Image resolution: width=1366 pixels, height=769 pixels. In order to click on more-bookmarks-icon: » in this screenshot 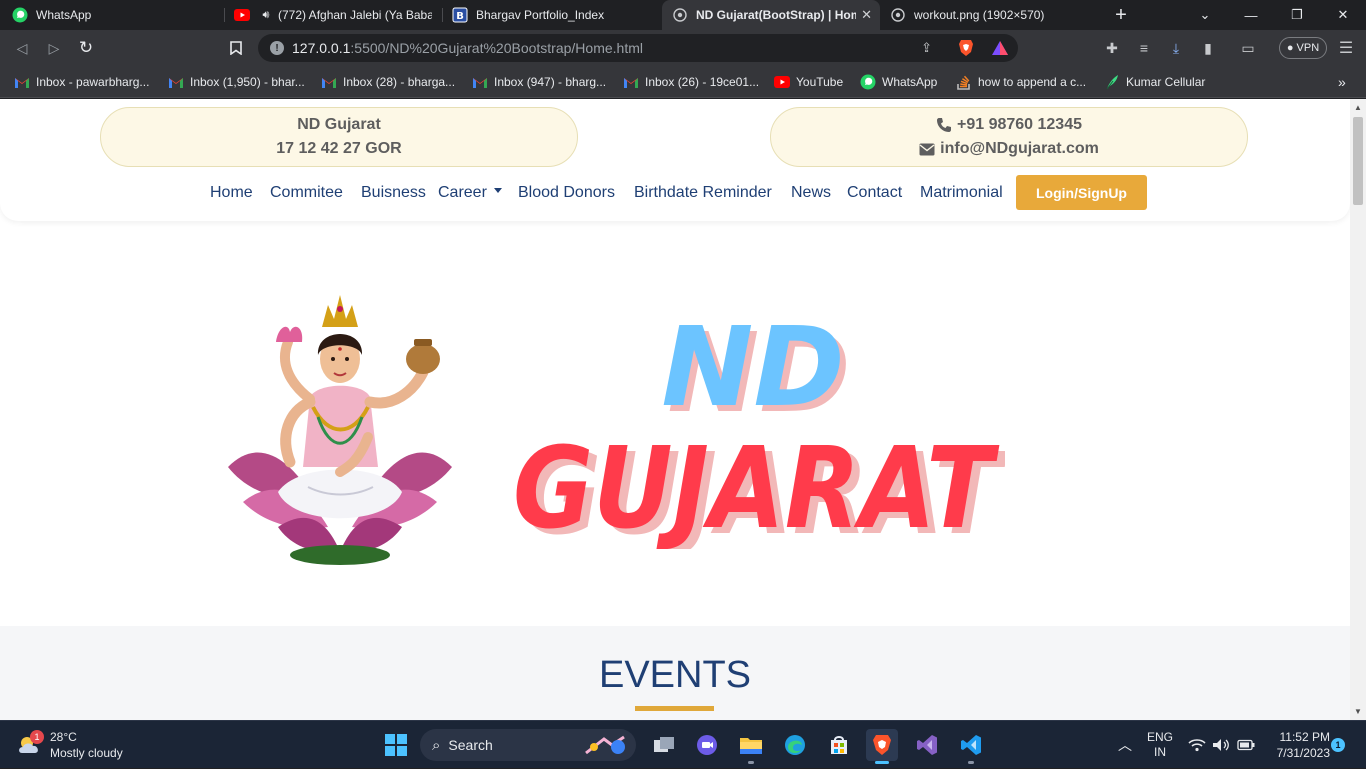, I will do `click(1342, 82)`.